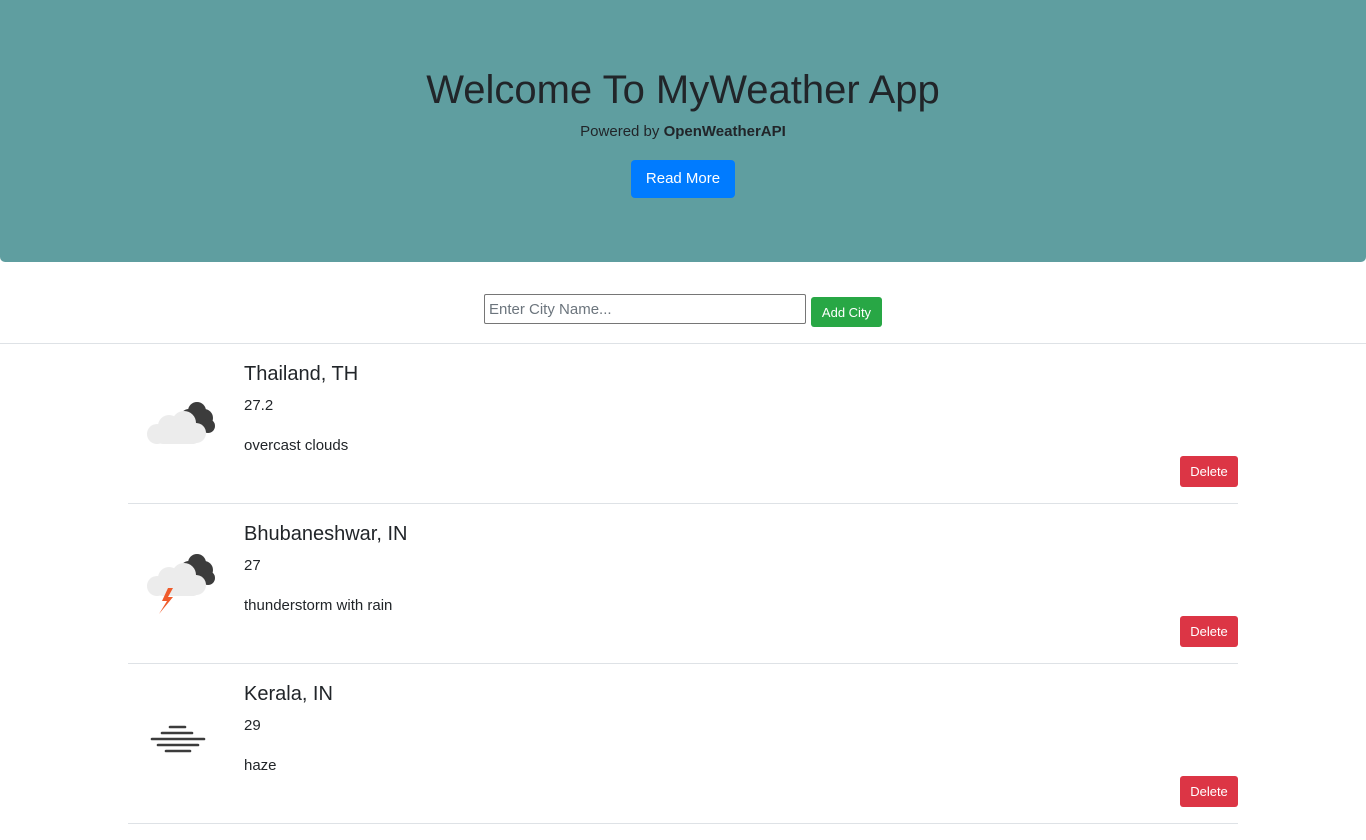 The height and width of the screenshot is (840, 1366). What do you see at coordinates (326, 534) in the screenshot?
I see `city-name: Bhubaneshwar, IN` at bounding box center [326, 534].